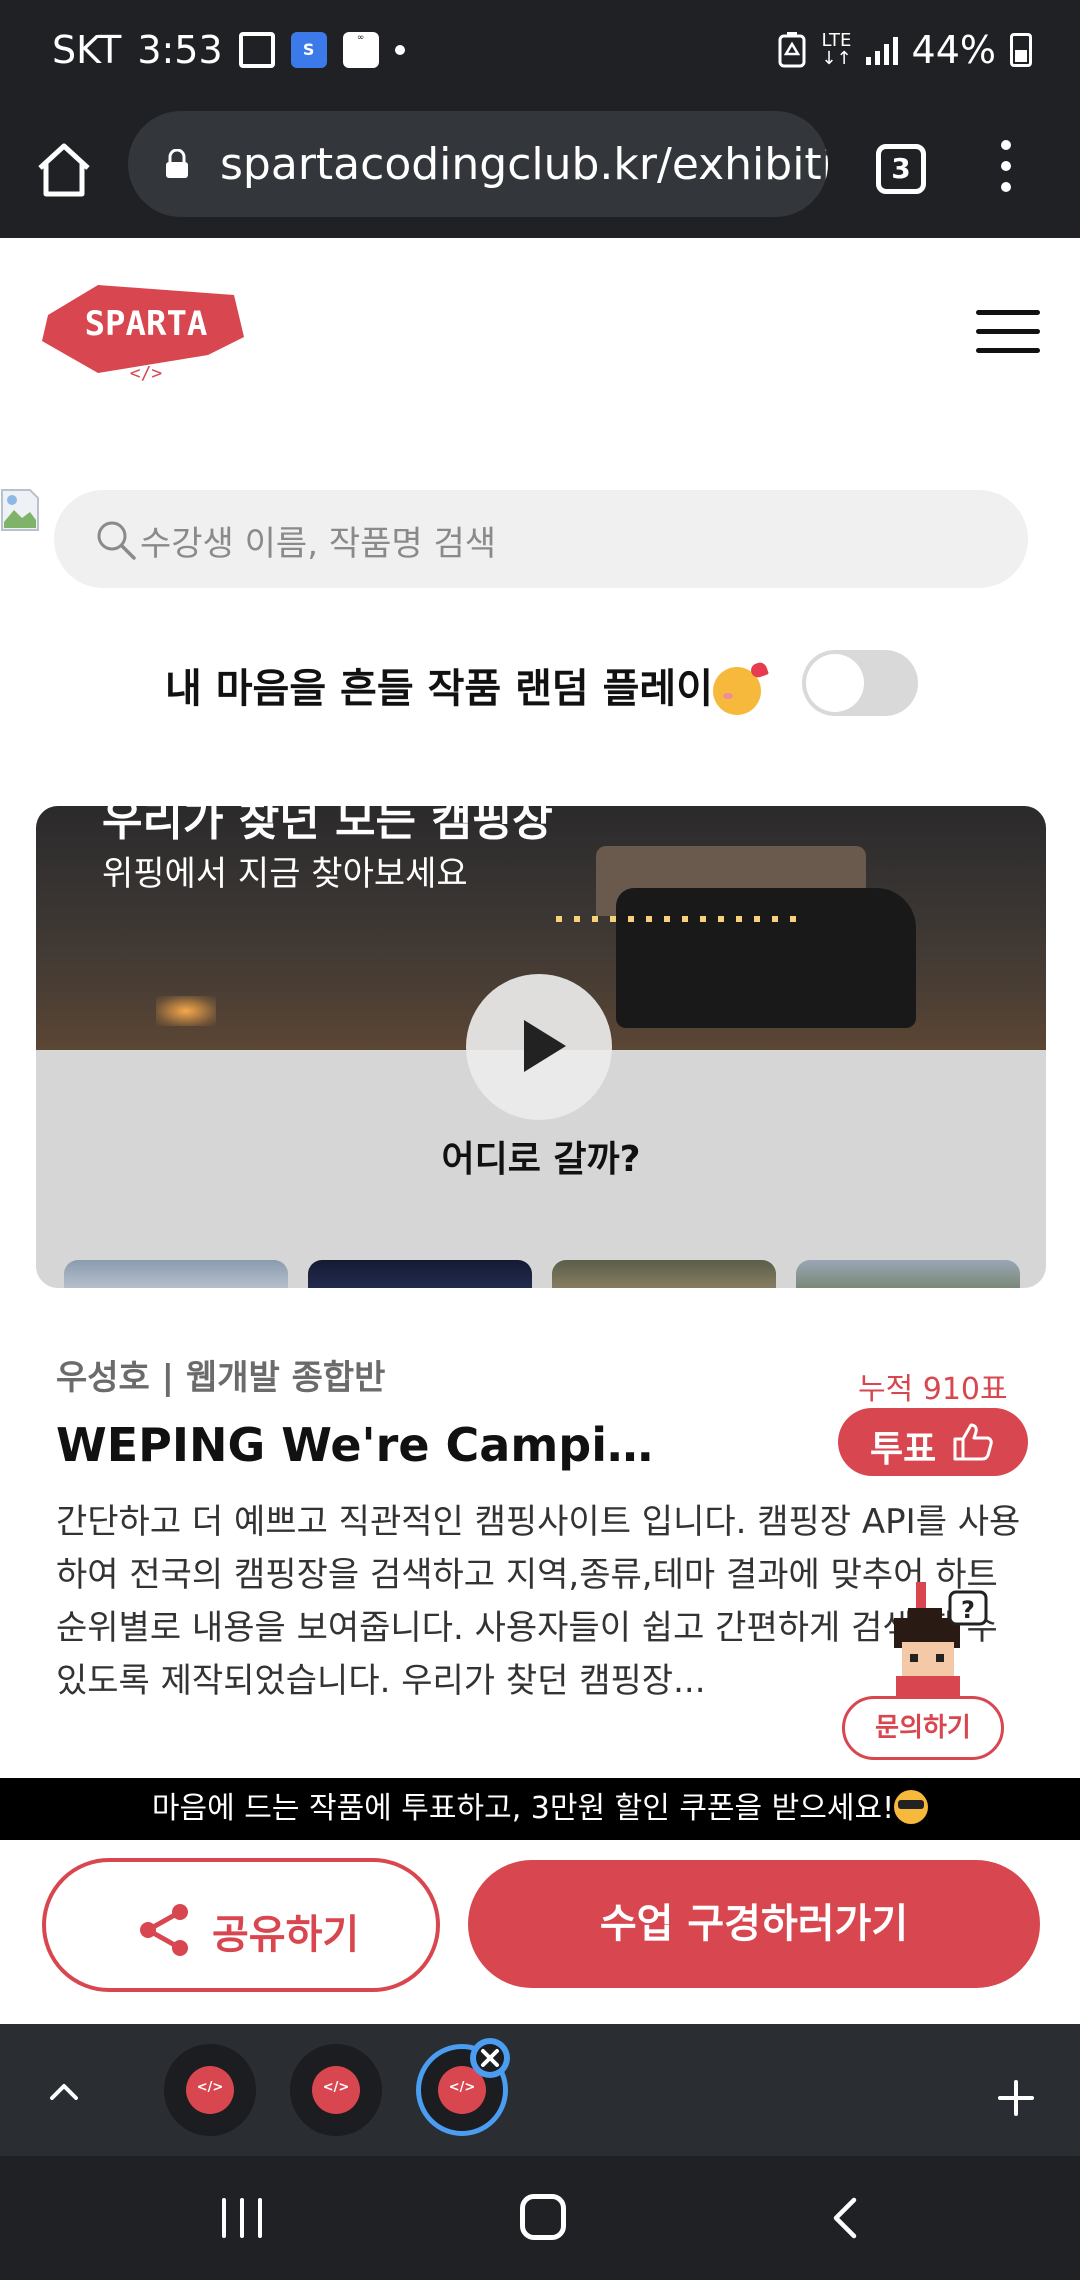 This screenshot has width=1080, height=2280. Describe the element at coordinates (1021, 50) in the screenshot. I see `battery-icon` at that location.